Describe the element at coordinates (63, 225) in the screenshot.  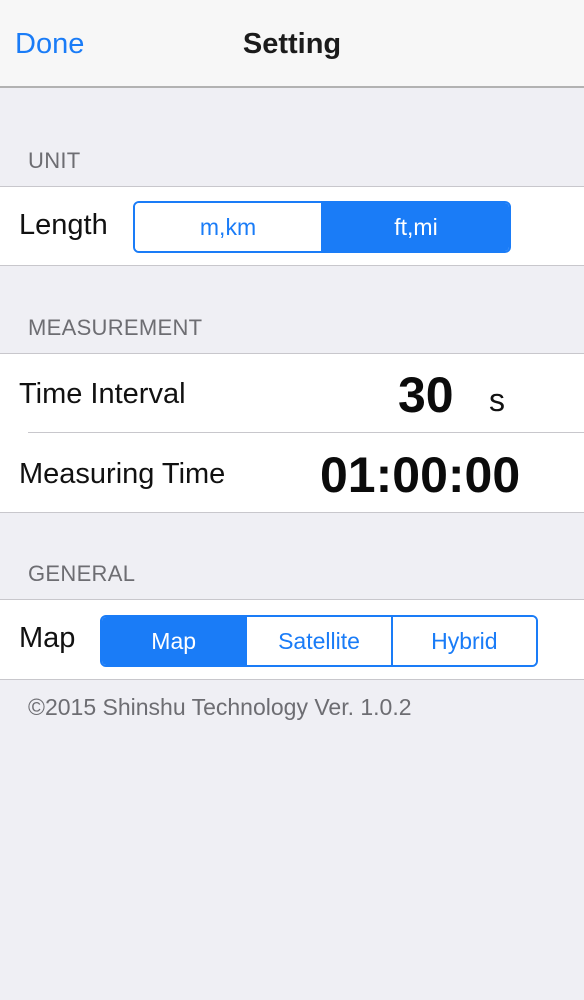
I see `length-label: Length` at that location.